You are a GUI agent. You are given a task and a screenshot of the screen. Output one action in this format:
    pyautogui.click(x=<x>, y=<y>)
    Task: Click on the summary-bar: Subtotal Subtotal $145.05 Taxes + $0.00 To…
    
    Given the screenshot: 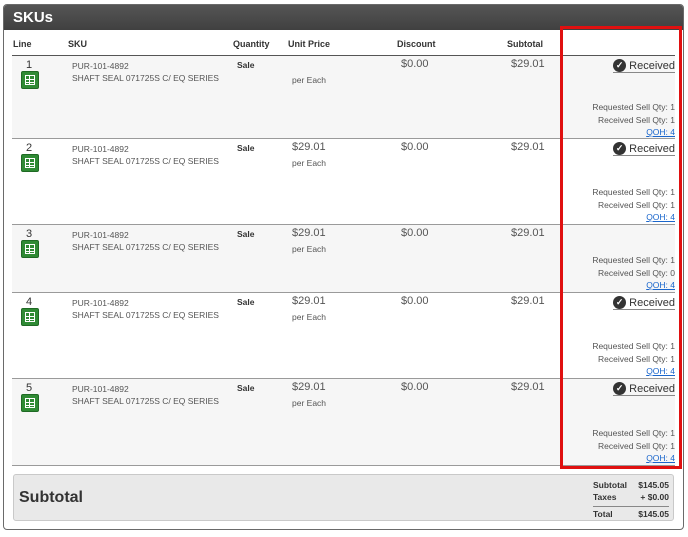 What is the action you would take?
    pyautogui.click(x=343, y=497)
    